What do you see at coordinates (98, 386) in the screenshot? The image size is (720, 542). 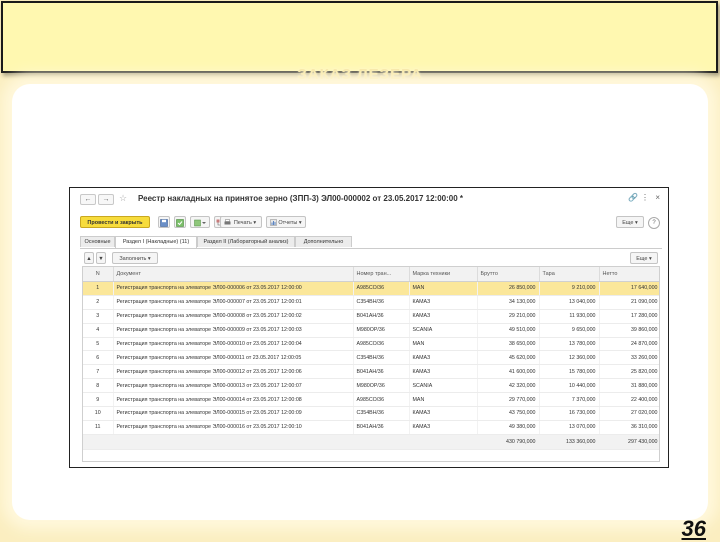 I see `row-number: 8` at bounding box center [98, 386].